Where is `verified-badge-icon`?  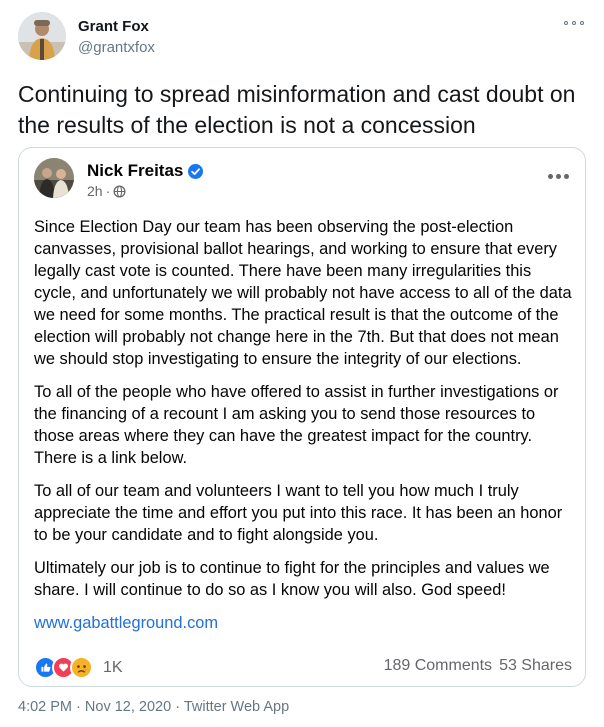 verified-badge-icon is located at coordinates (196, 171).